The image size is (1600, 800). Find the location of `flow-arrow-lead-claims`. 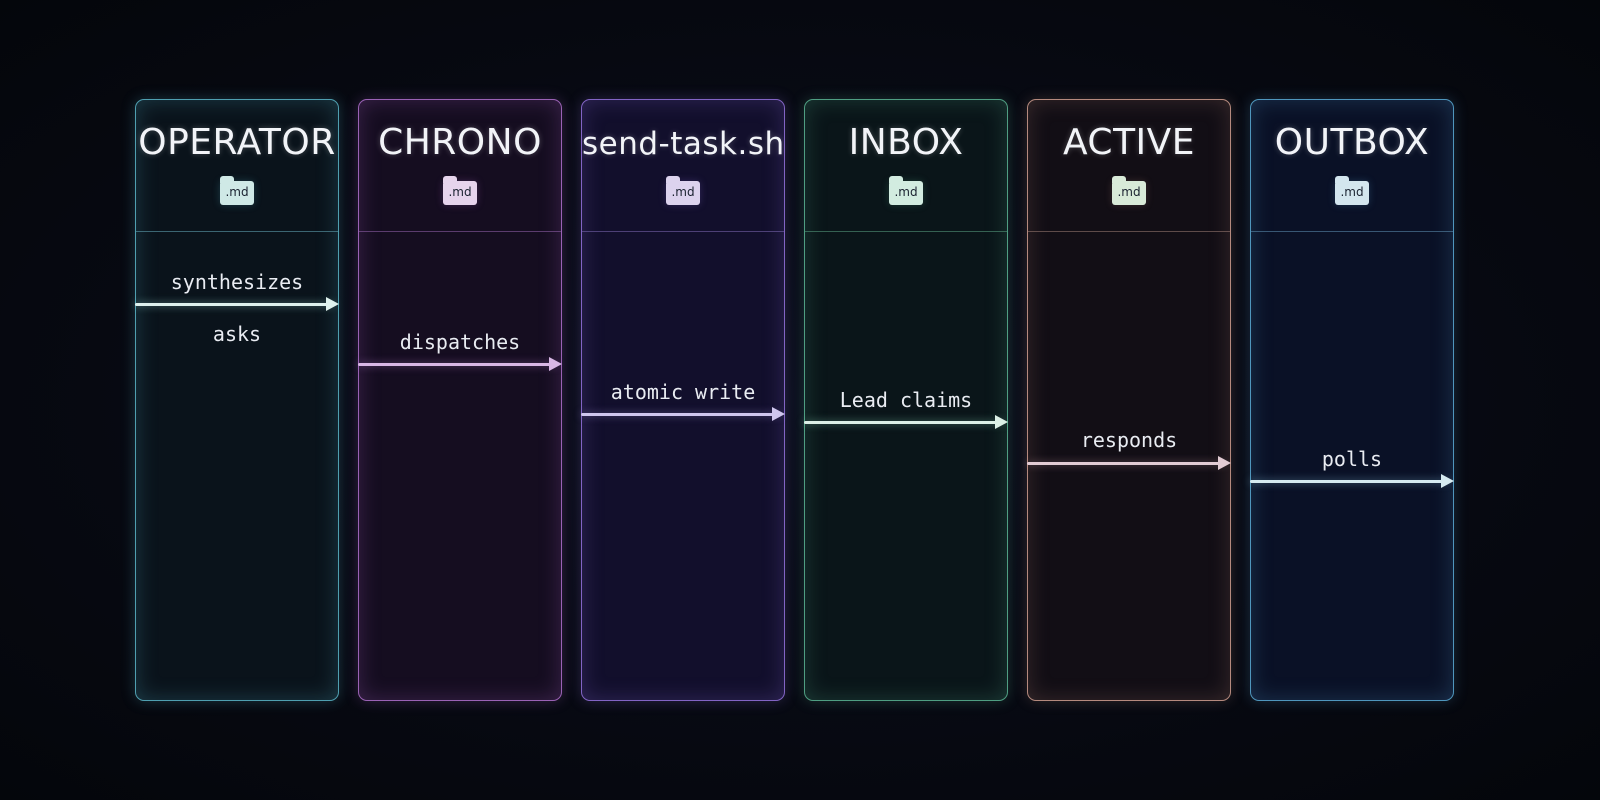

flow-arrow-lead-claims is located at coordinates (906, 422).